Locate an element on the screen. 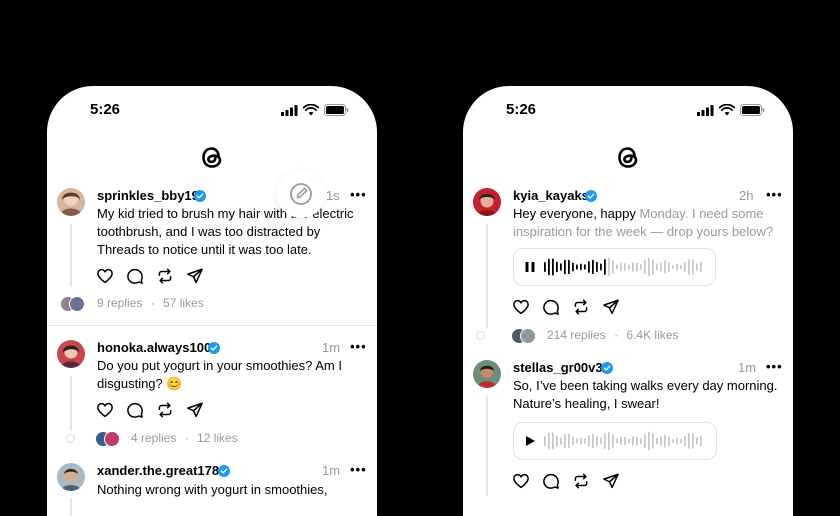 The image size is (840, 516). thread-end-dot is located at coordinates (70, 438).